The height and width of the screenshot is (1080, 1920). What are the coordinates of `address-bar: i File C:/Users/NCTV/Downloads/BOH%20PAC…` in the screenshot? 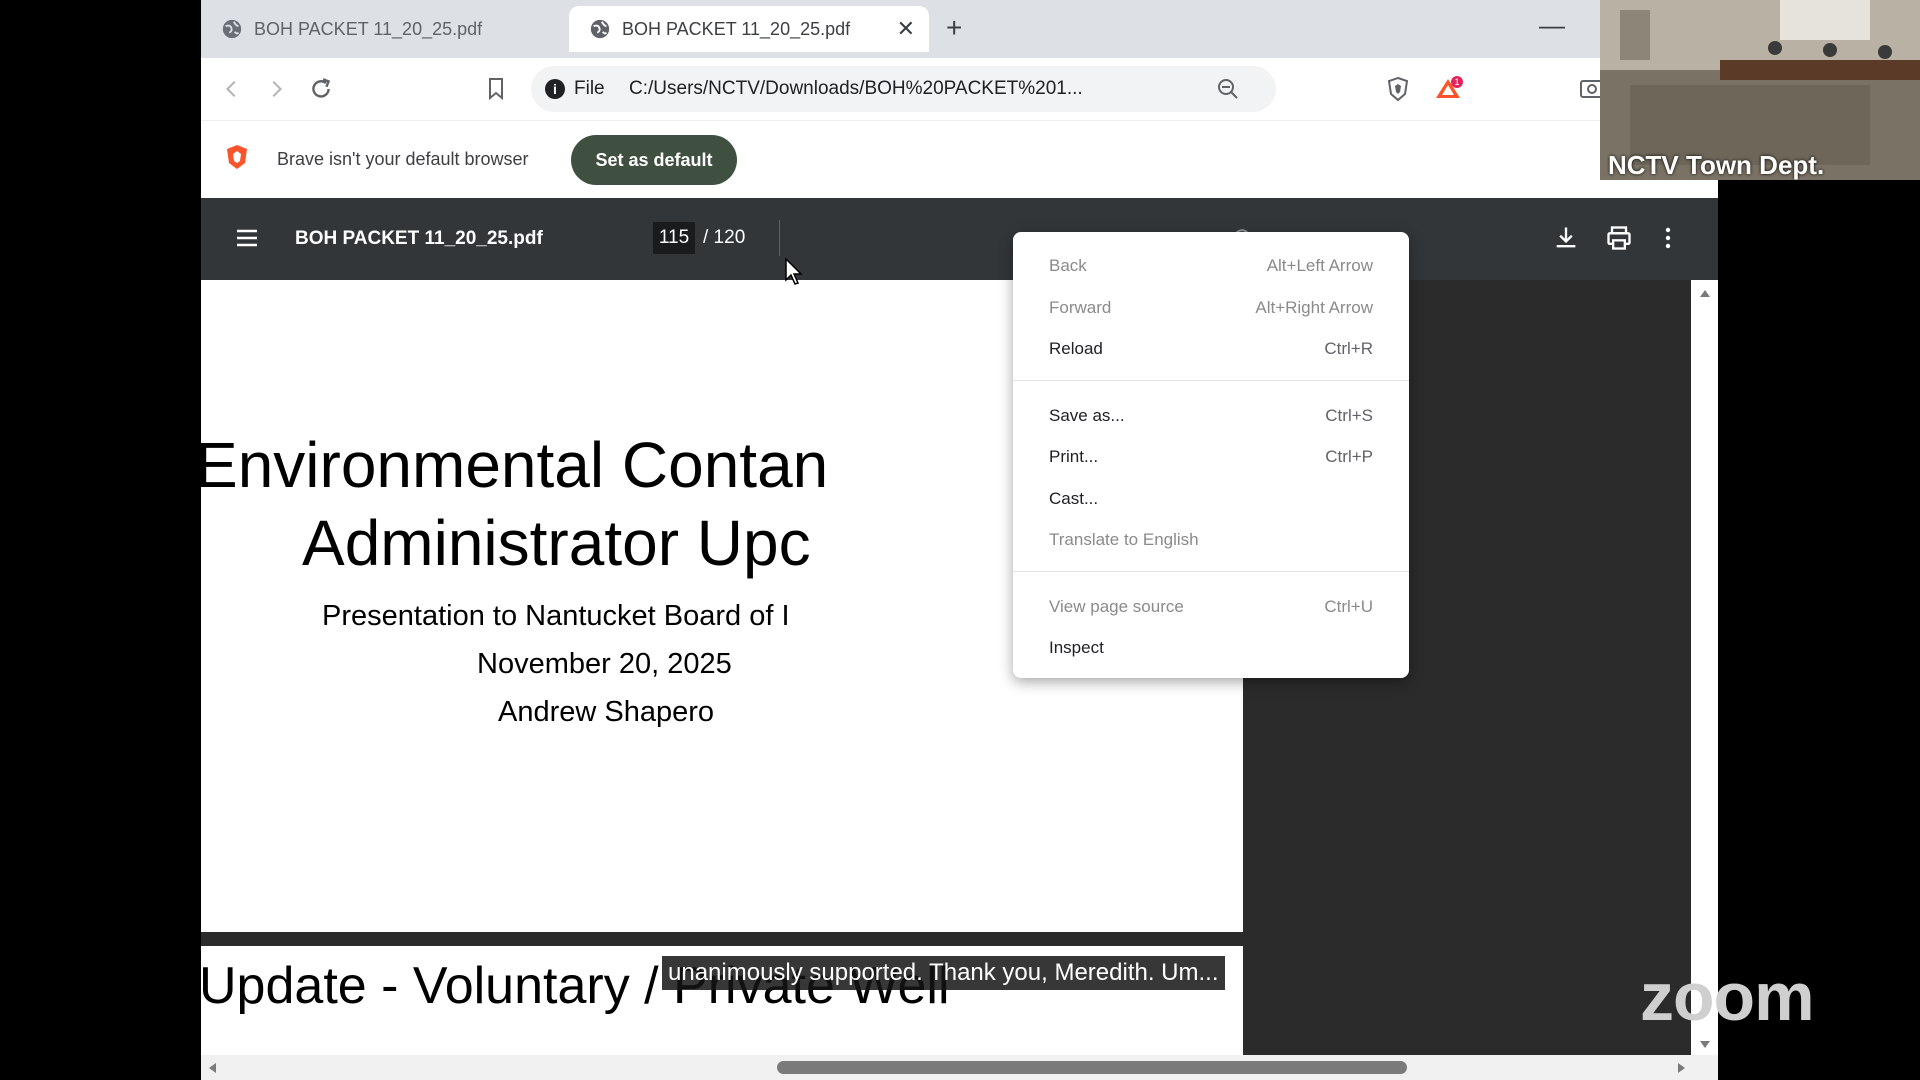 It's located at (903, 89).